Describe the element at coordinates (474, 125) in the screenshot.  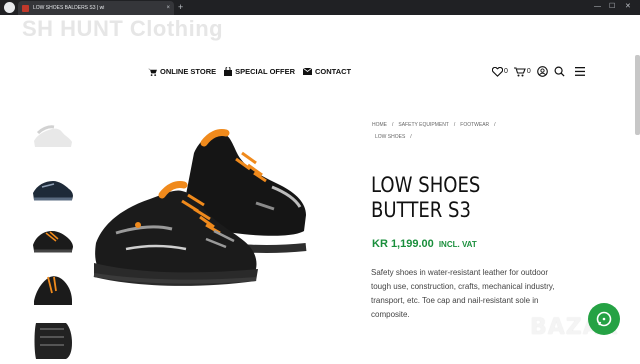
I see `breadcrumb-footwear: FOOTWEAR` at that location.